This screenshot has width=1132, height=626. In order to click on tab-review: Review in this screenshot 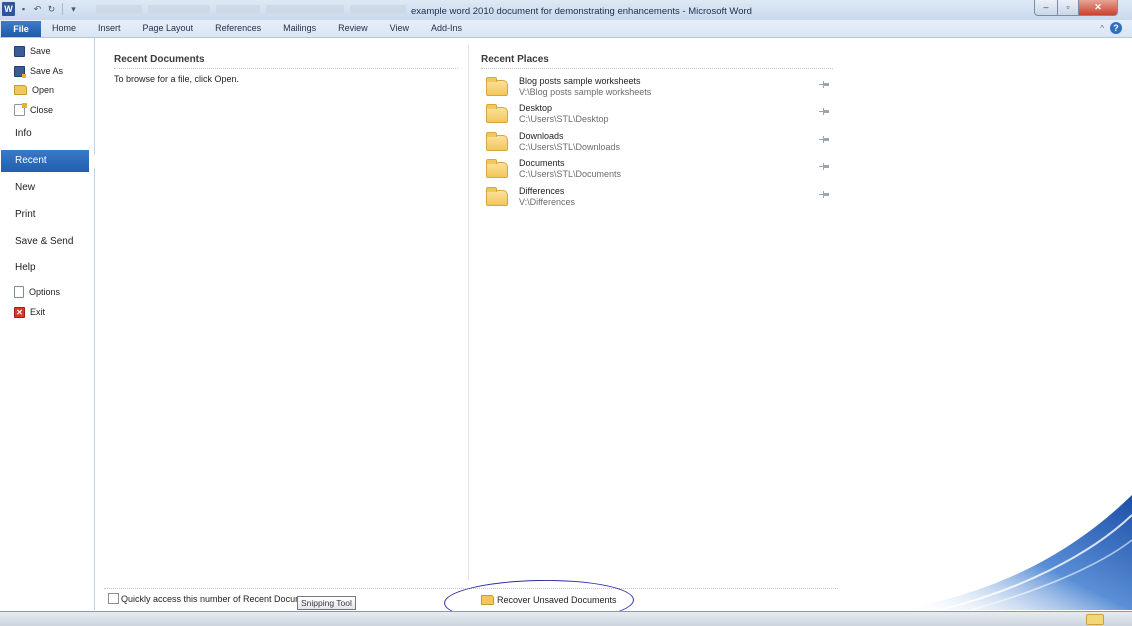, I will do `click(353, 28)`.